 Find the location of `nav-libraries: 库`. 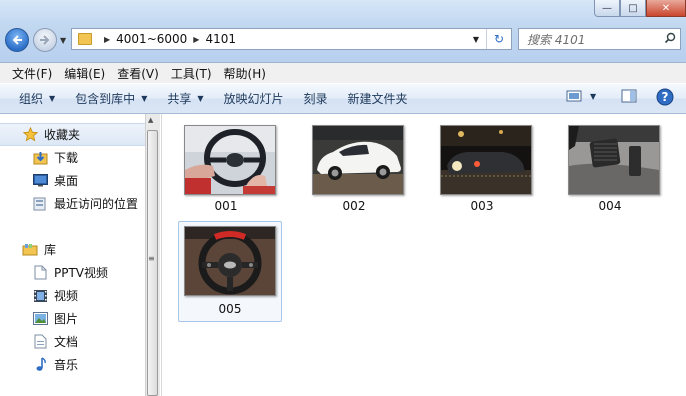

nav-libraries: 库 is located at coordinates (72, 249).